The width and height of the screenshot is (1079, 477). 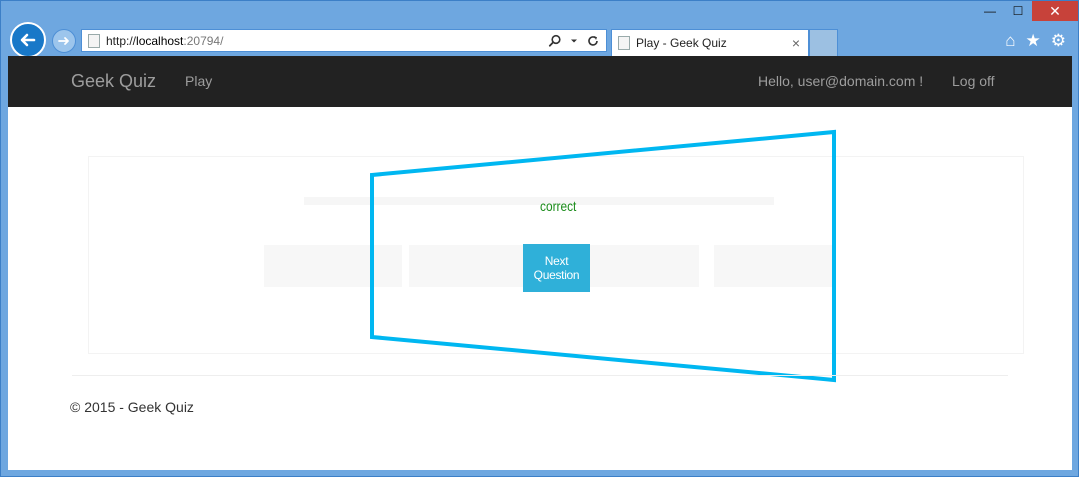 What do you see at coordinates (203, 40) in the screenshot?
I see `address-rest: :20794/` at bounding box center [203, 40].